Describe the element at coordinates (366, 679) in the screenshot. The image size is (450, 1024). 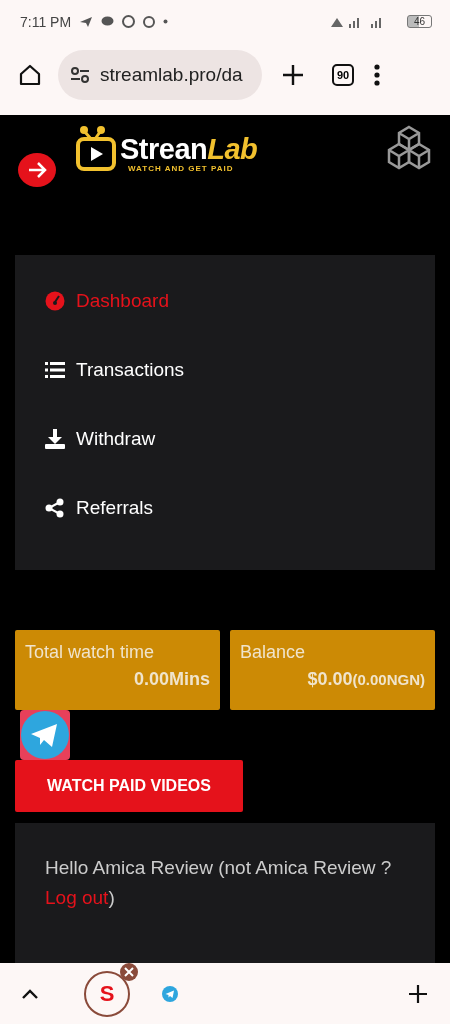
I see `stat-value: $0.00(0.00NGN)` at that location.